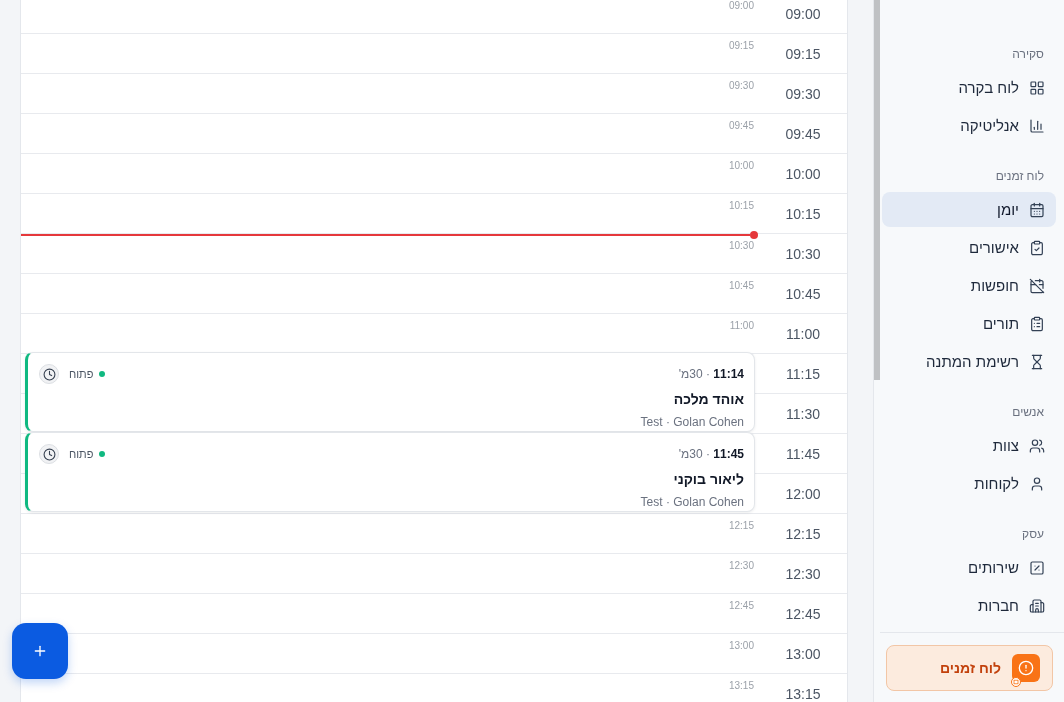 This screenshot has height=702, width=1064. I want to click on schedule-alert-button: לוח זמנים, so click(969, 668).